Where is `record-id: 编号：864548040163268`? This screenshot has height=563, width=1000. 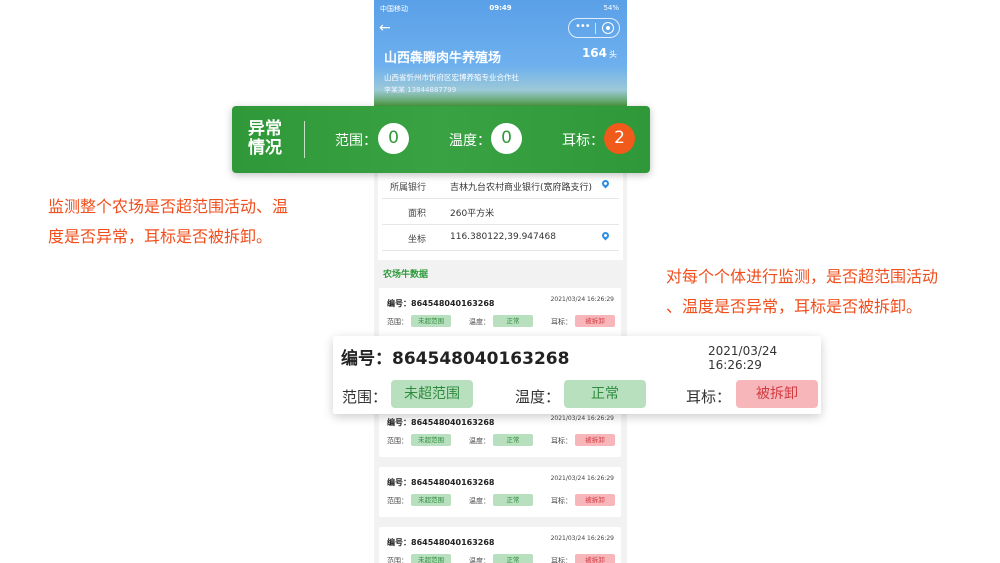 record-id: 编号：864548040163268 is located at coordinates (455, 359).